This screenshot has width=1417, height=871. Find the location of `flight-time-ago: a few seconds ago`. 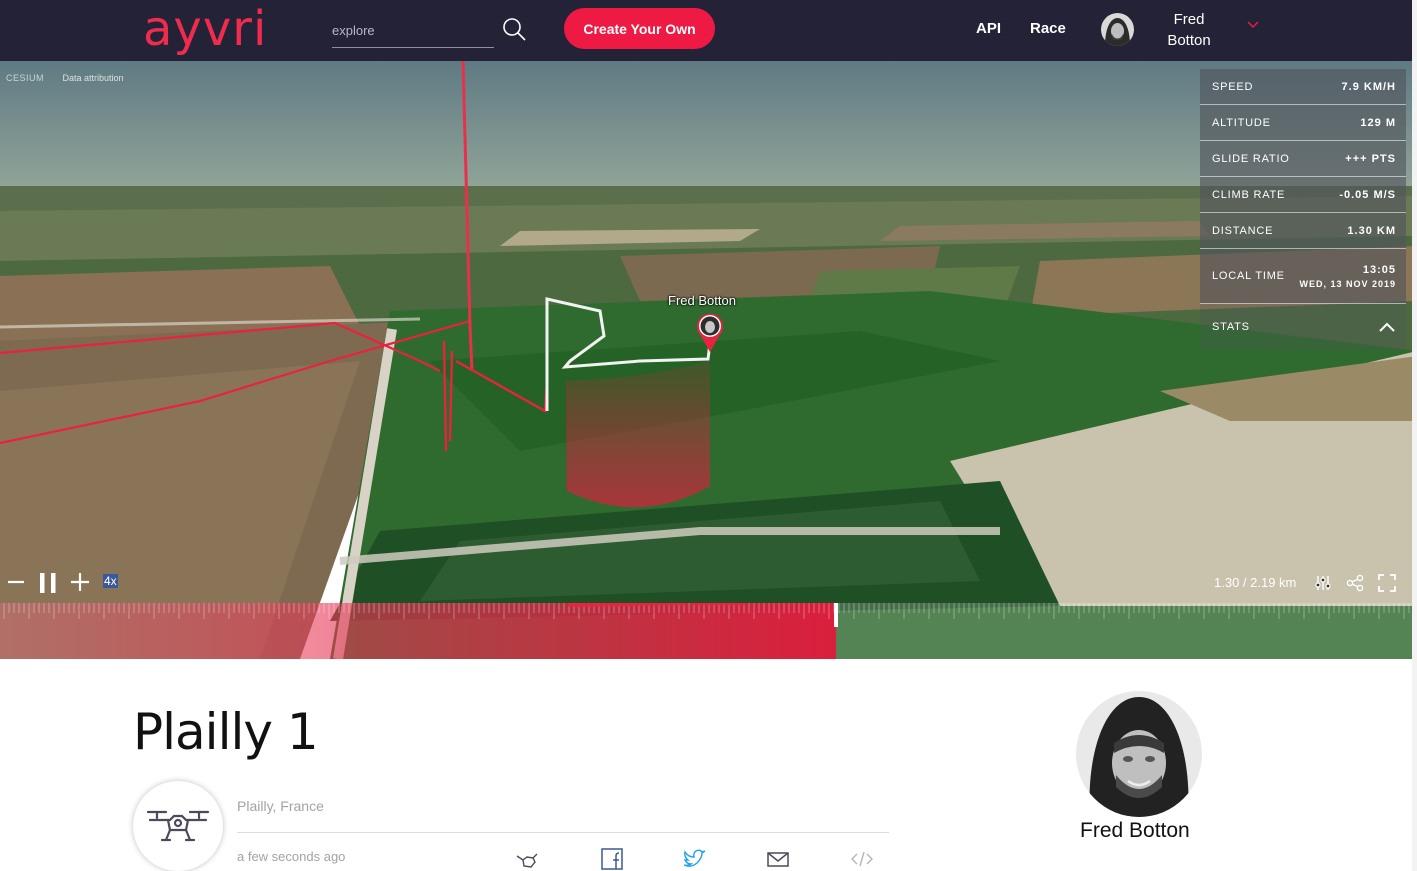

flight-time-ago: a few seconds ago is located at coordinates (291, 856).